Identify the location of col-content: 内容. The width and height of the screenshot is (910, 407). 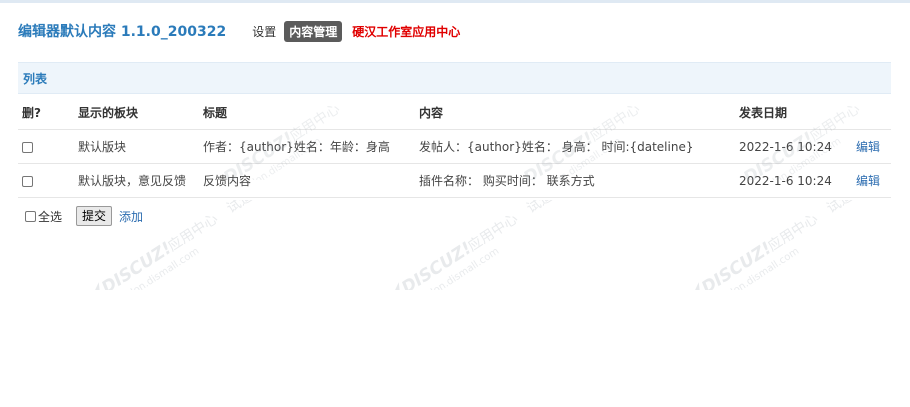
(575, 113).